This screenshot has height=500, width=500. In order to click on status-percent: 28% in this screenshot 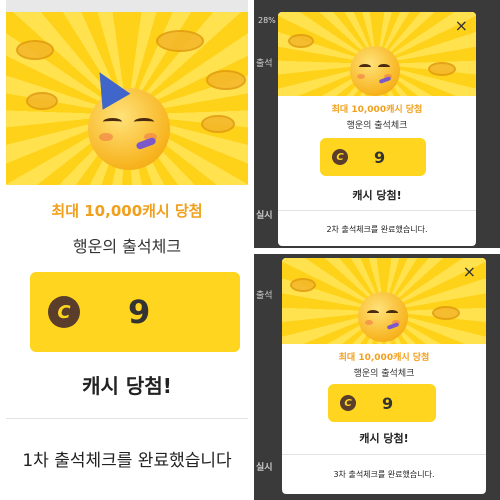, I will do `click(267, 20)`.